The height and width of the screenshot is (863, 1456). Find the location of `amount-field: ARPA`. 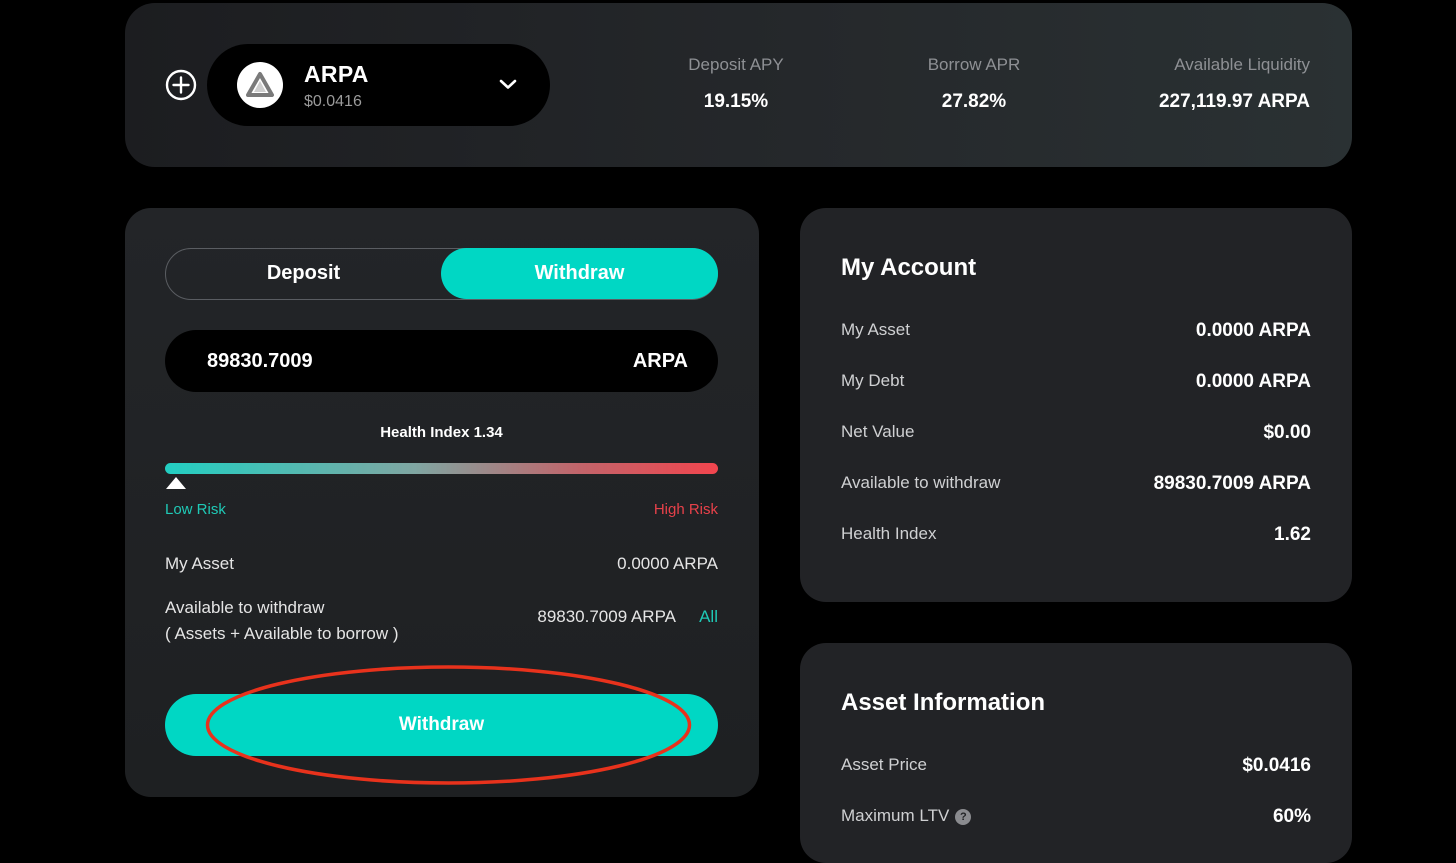

amount-field: ARPA is located at coordinates (441, 361).